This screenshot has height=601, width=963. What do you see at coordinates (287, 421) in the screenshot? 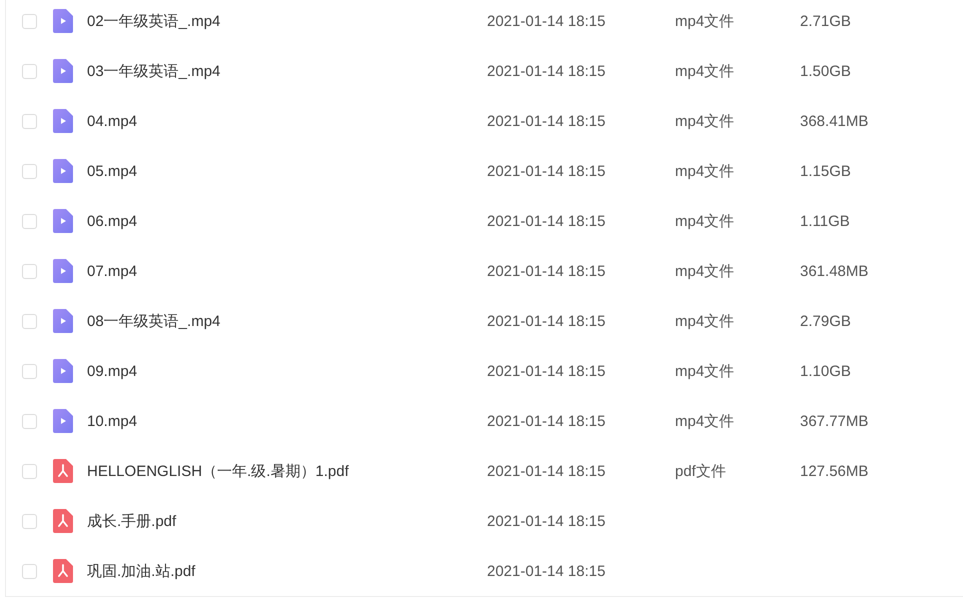
I see `file-name: 10.mp4` at bounding box center [287, 421].